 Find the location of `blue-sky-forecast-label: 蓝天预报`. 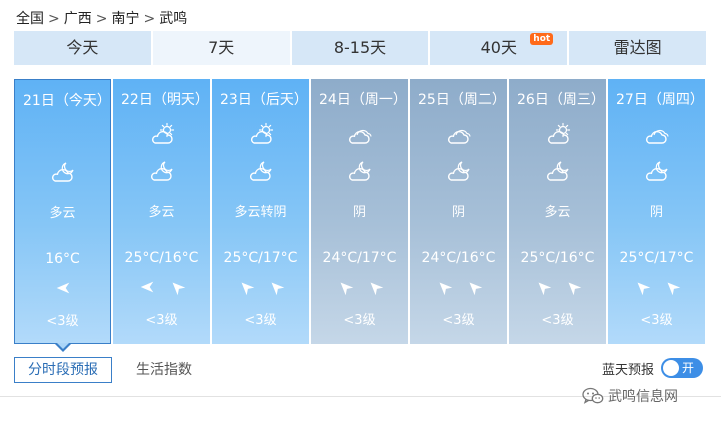

blue-sky-forecast-label: 蓝天预报 is located at coordinates (628, 370).